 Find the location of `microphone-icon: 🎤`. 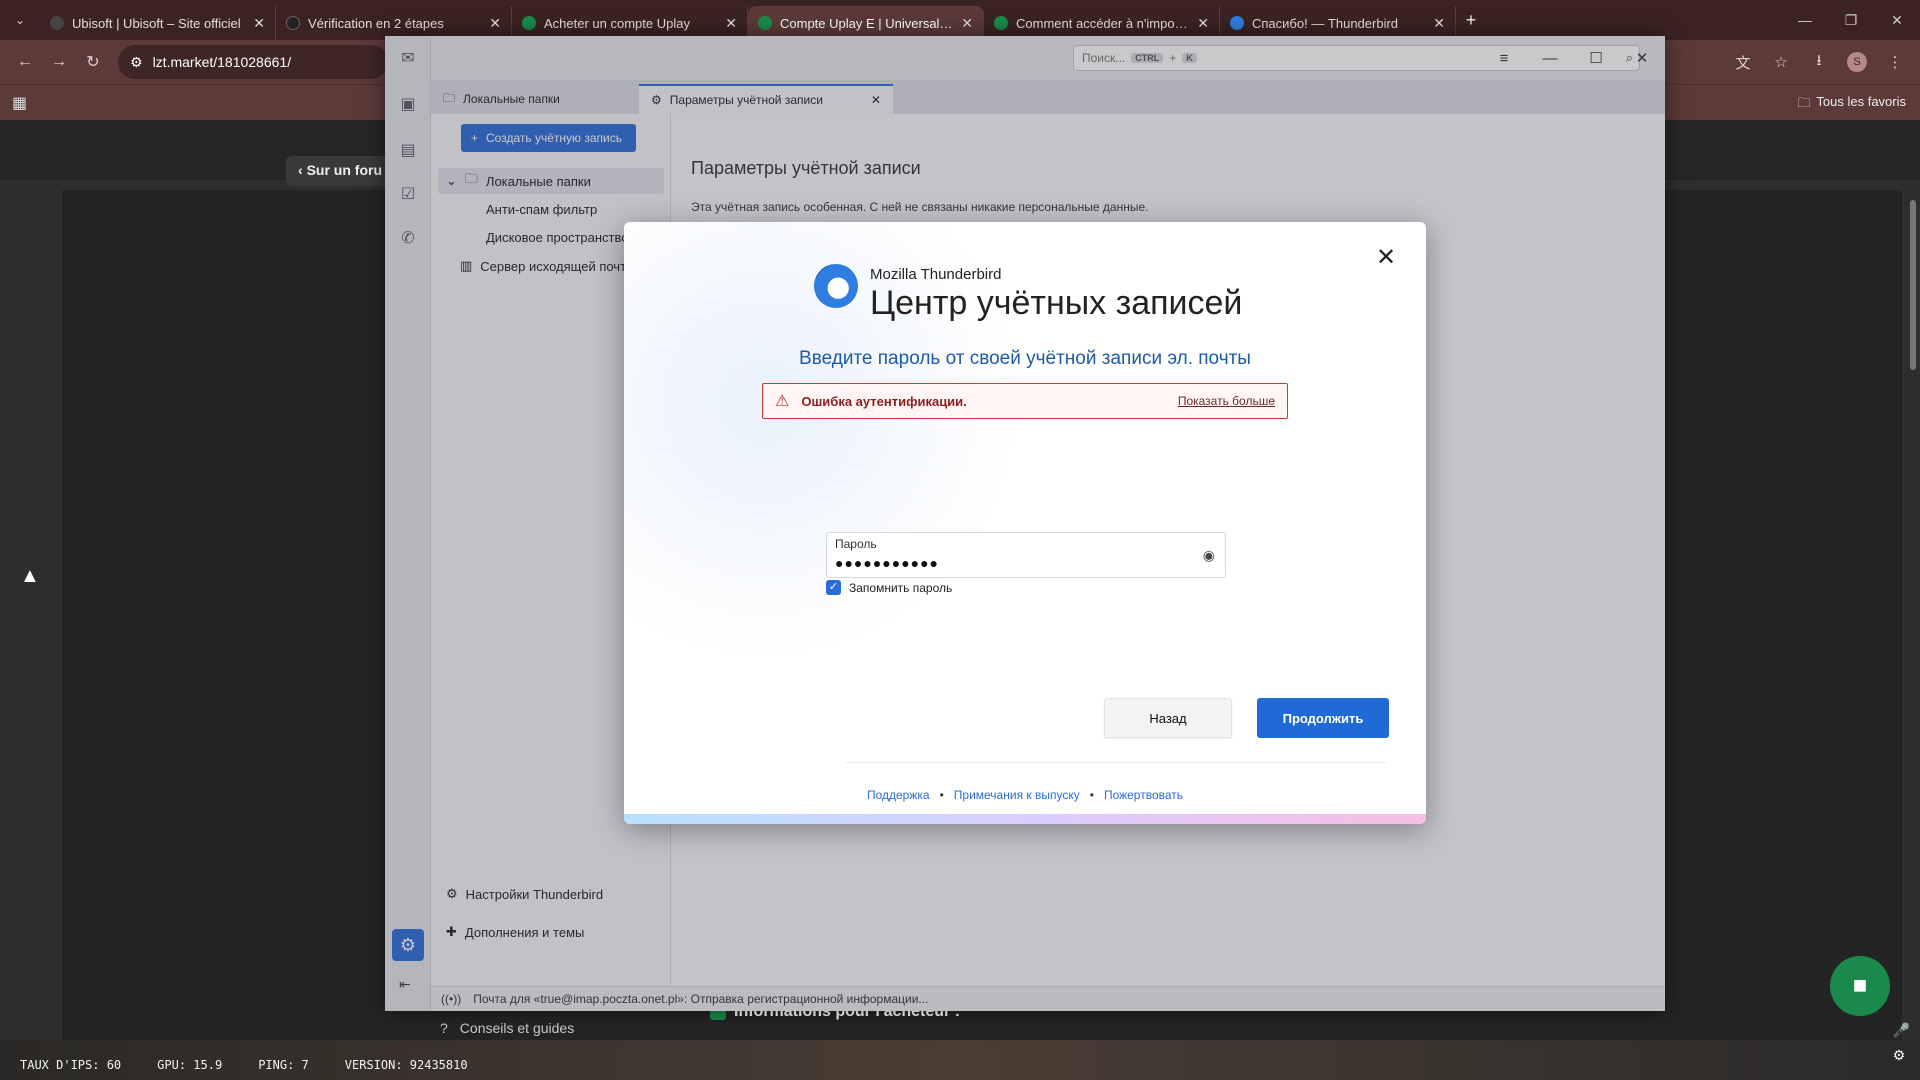

microphone-icon: 🎤 is located at coordinates (1901, 1030).